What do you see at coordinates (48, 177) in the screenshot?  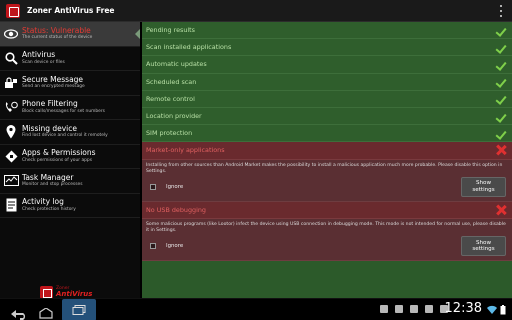 I see `sidebar-item-label: Task Manager` at bounding box center [48, 177].